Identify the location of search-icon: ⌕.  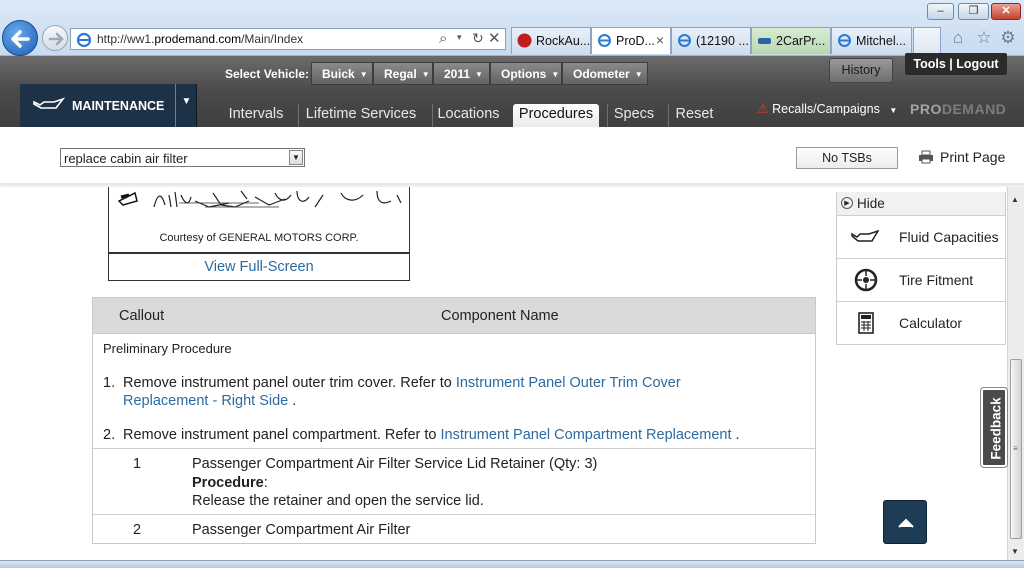
(443, 38).